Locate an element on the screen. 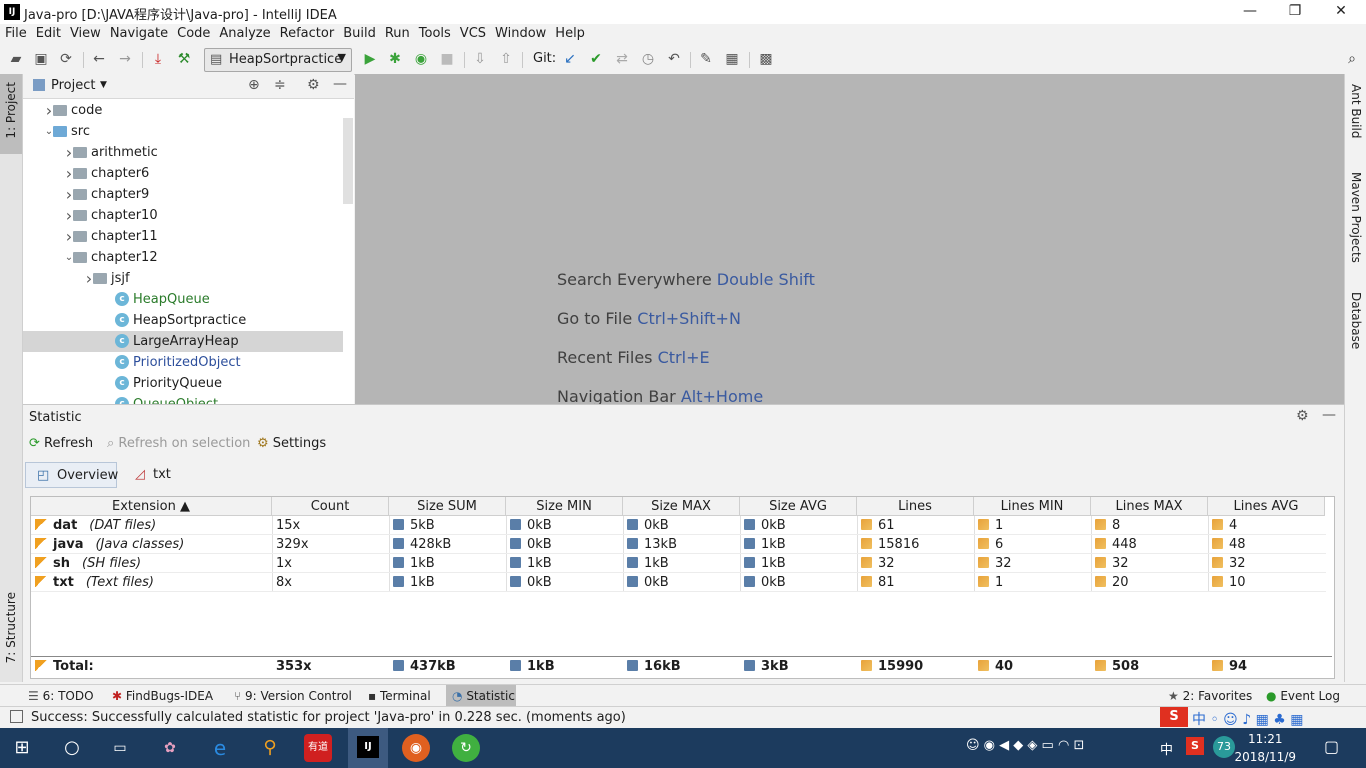 Image resolution: width=1366 pixels, height=768 pixels. tree-item: › chapter10 is located at coordinates (183, 215).